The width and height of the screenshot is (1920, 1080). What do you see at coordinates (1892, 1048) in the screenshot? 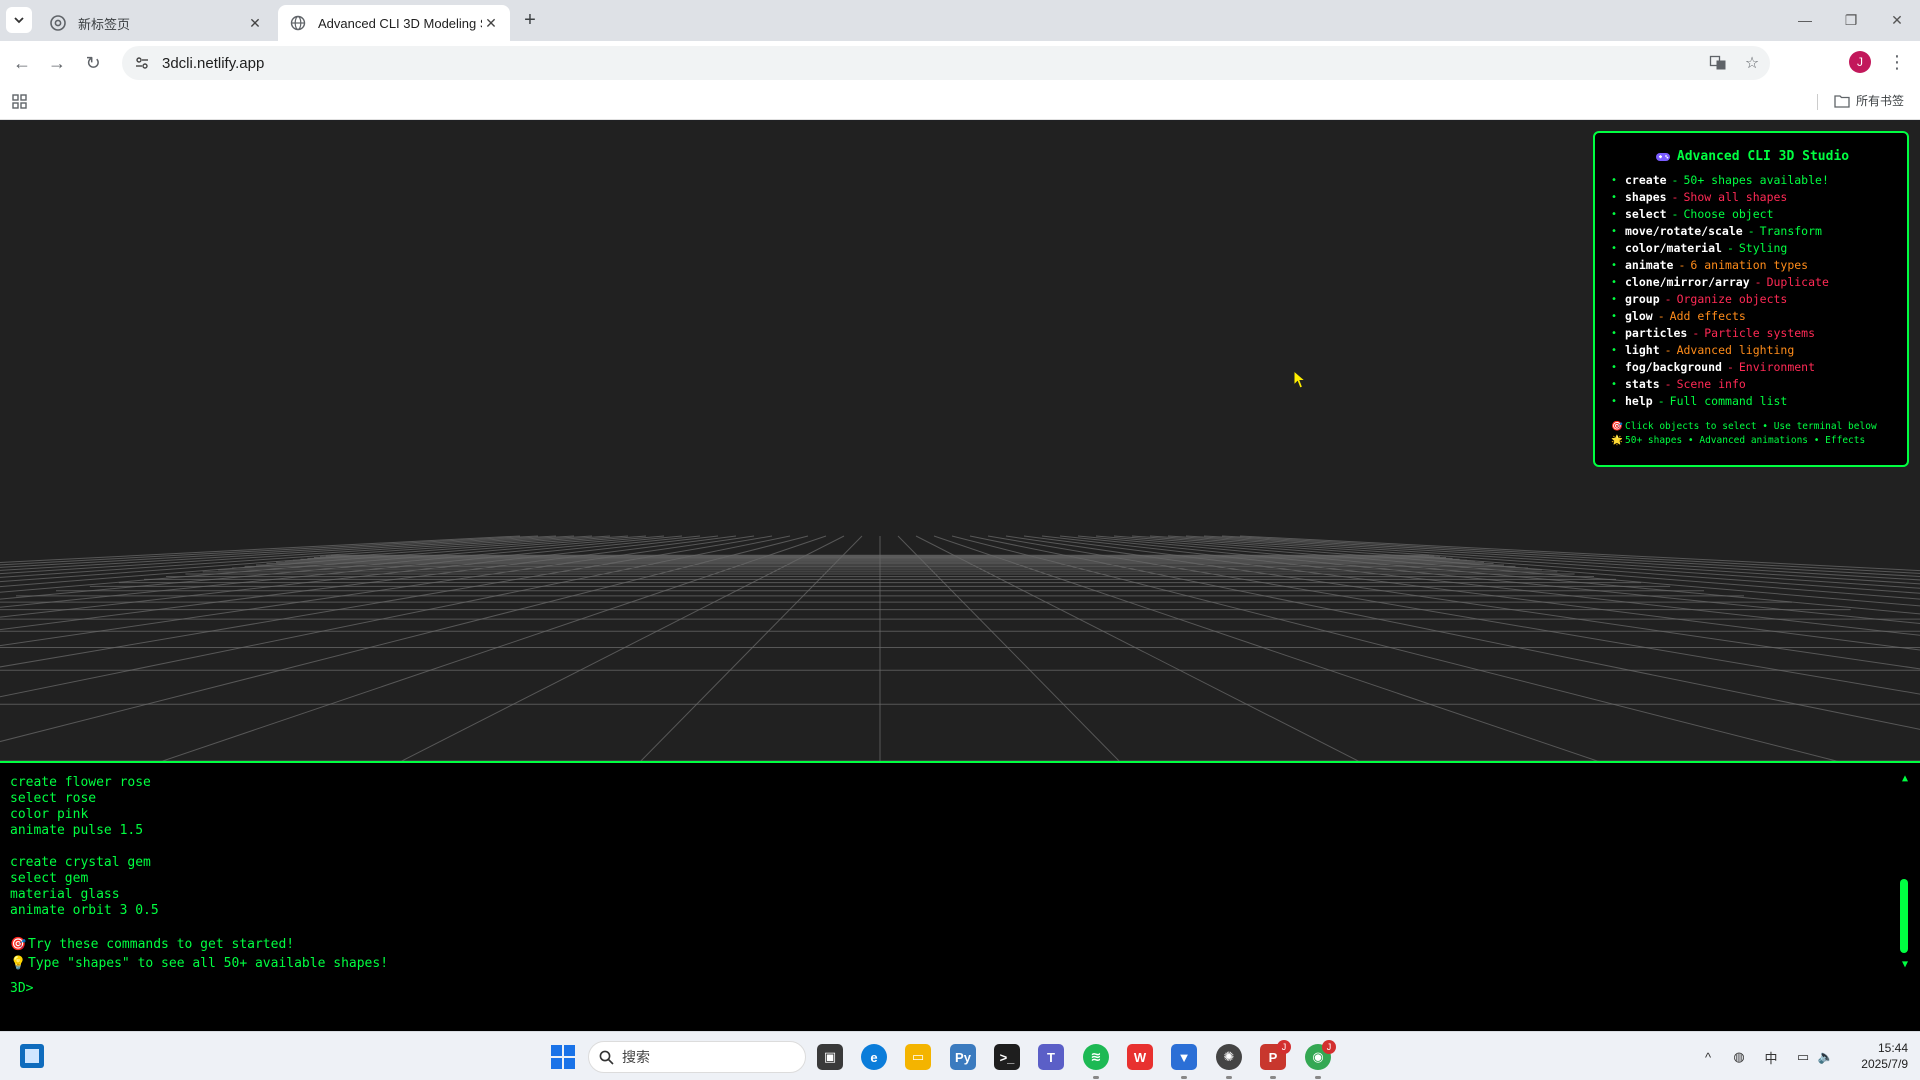
I see `clock-time: 15:44` at bounding box center [1892, 1048].